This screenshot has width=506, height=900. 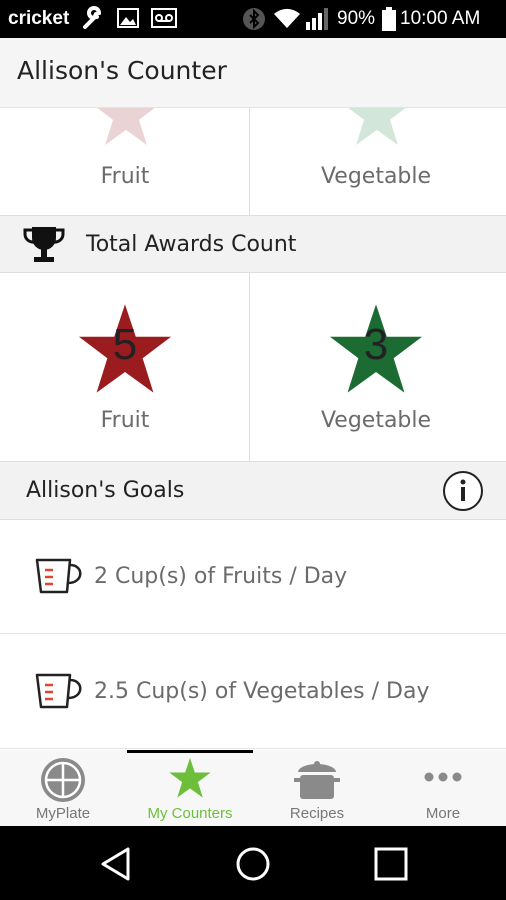 I want to click on vegetable-award-count: 3 Vegetable, so click(x=376, y=367).